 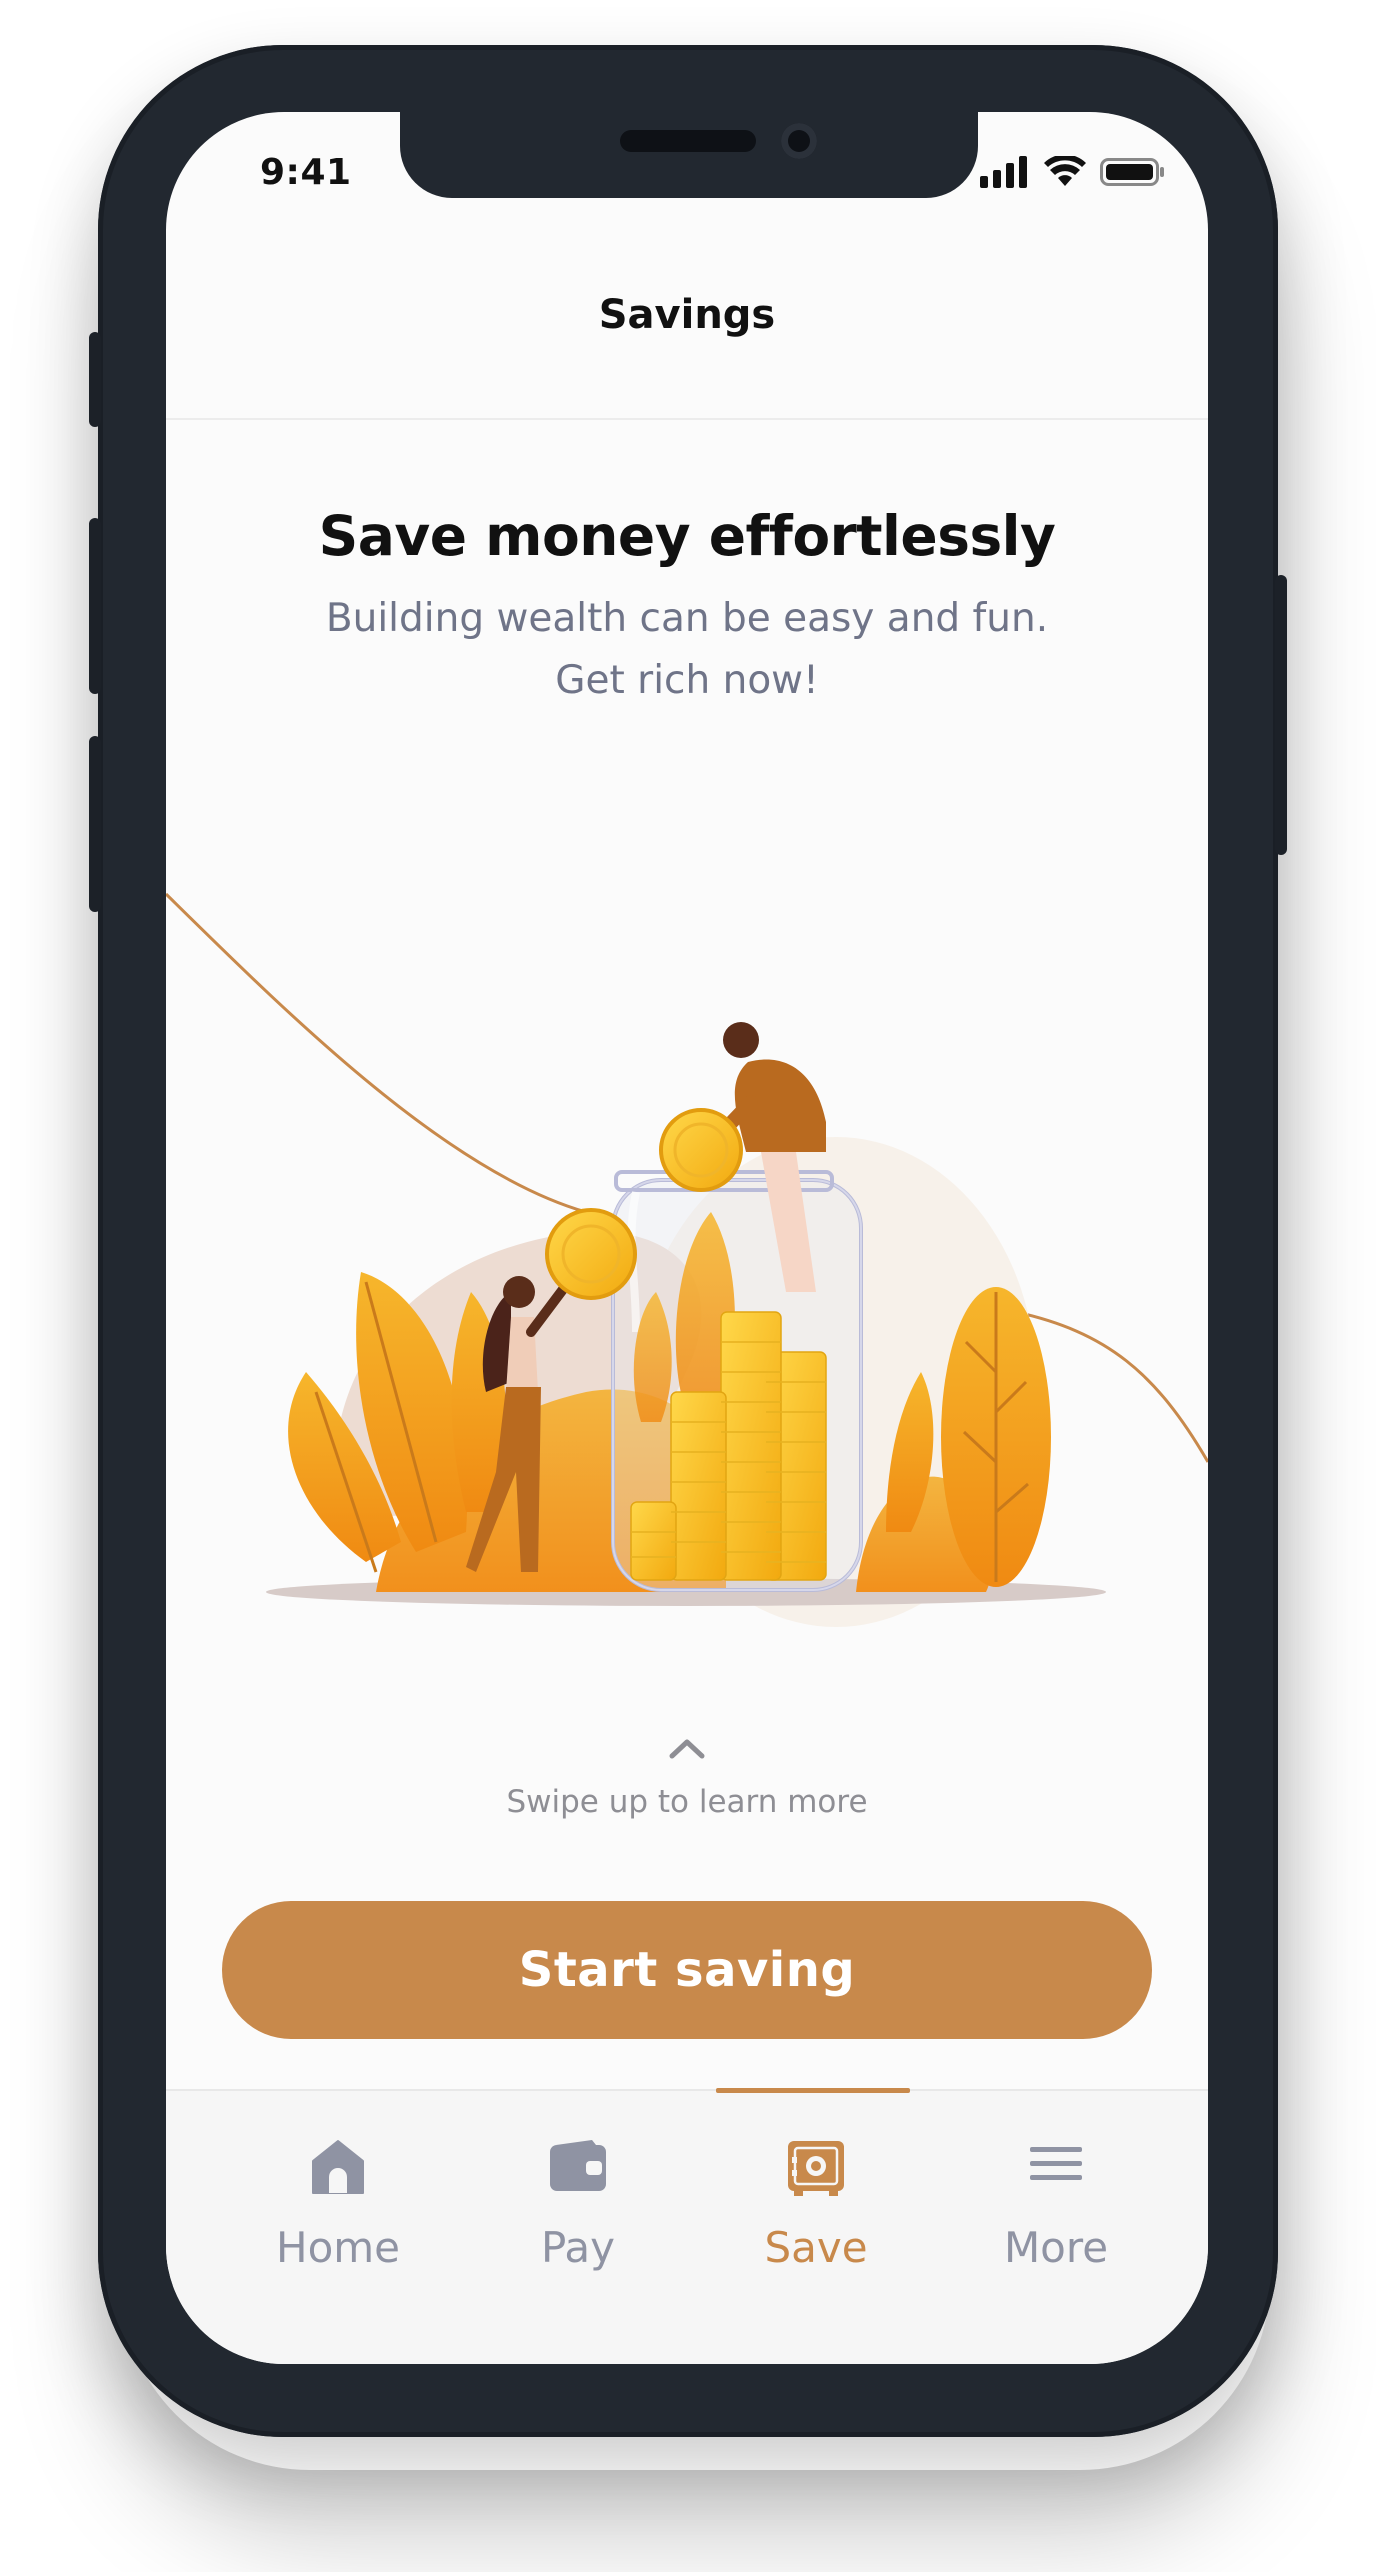 What do you see at coordinates (687, 315) in the screenshot?
I see `page-title: Savings` at bounding box center [687, 315].